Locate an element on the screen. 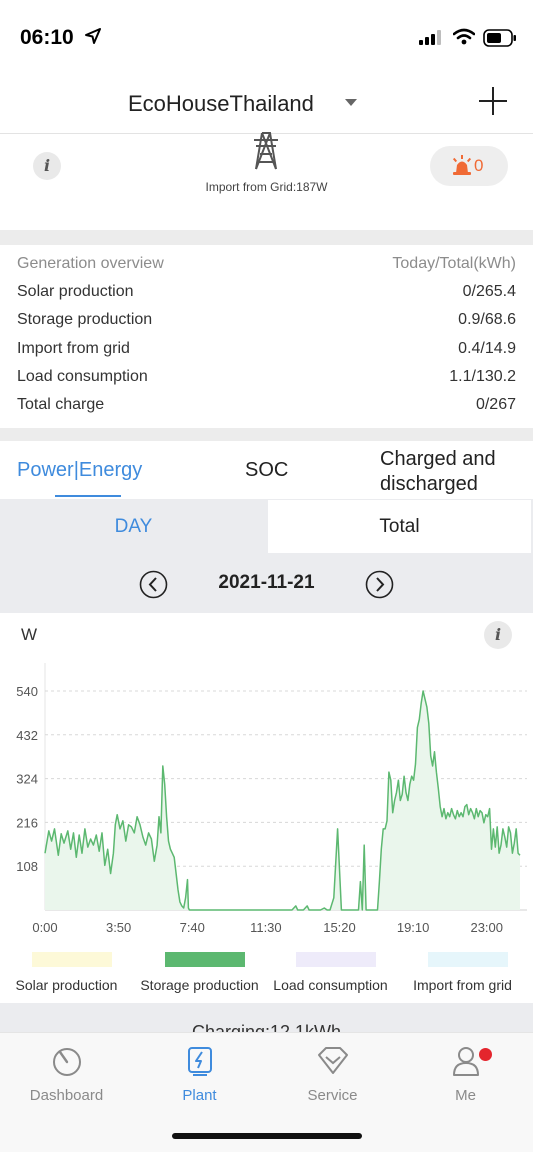  overview-row-import: Import from grid 0.4/14.9 is located at coordinates (266, 350).